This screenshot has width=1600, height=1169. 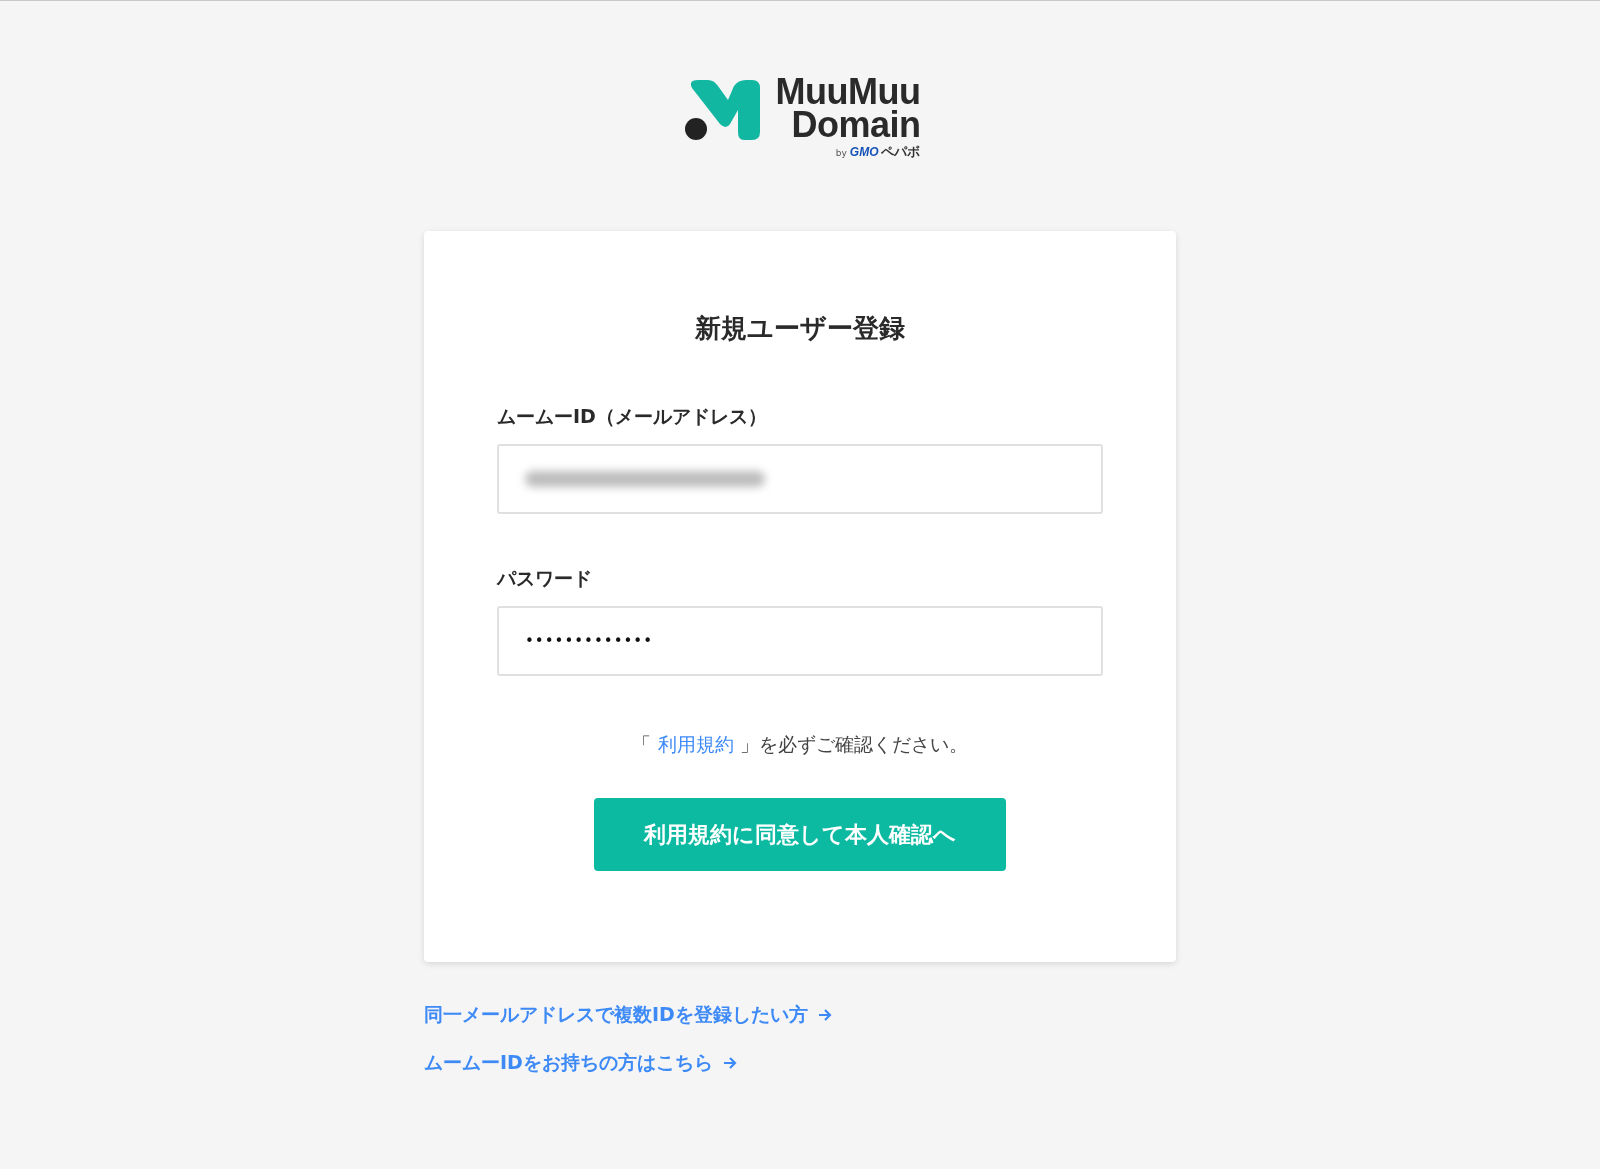 What do you see at coordinates (800, 328) in the screenshot?
I see `form-title: 新規ユーザー登録` at bounding box center [800, 328].